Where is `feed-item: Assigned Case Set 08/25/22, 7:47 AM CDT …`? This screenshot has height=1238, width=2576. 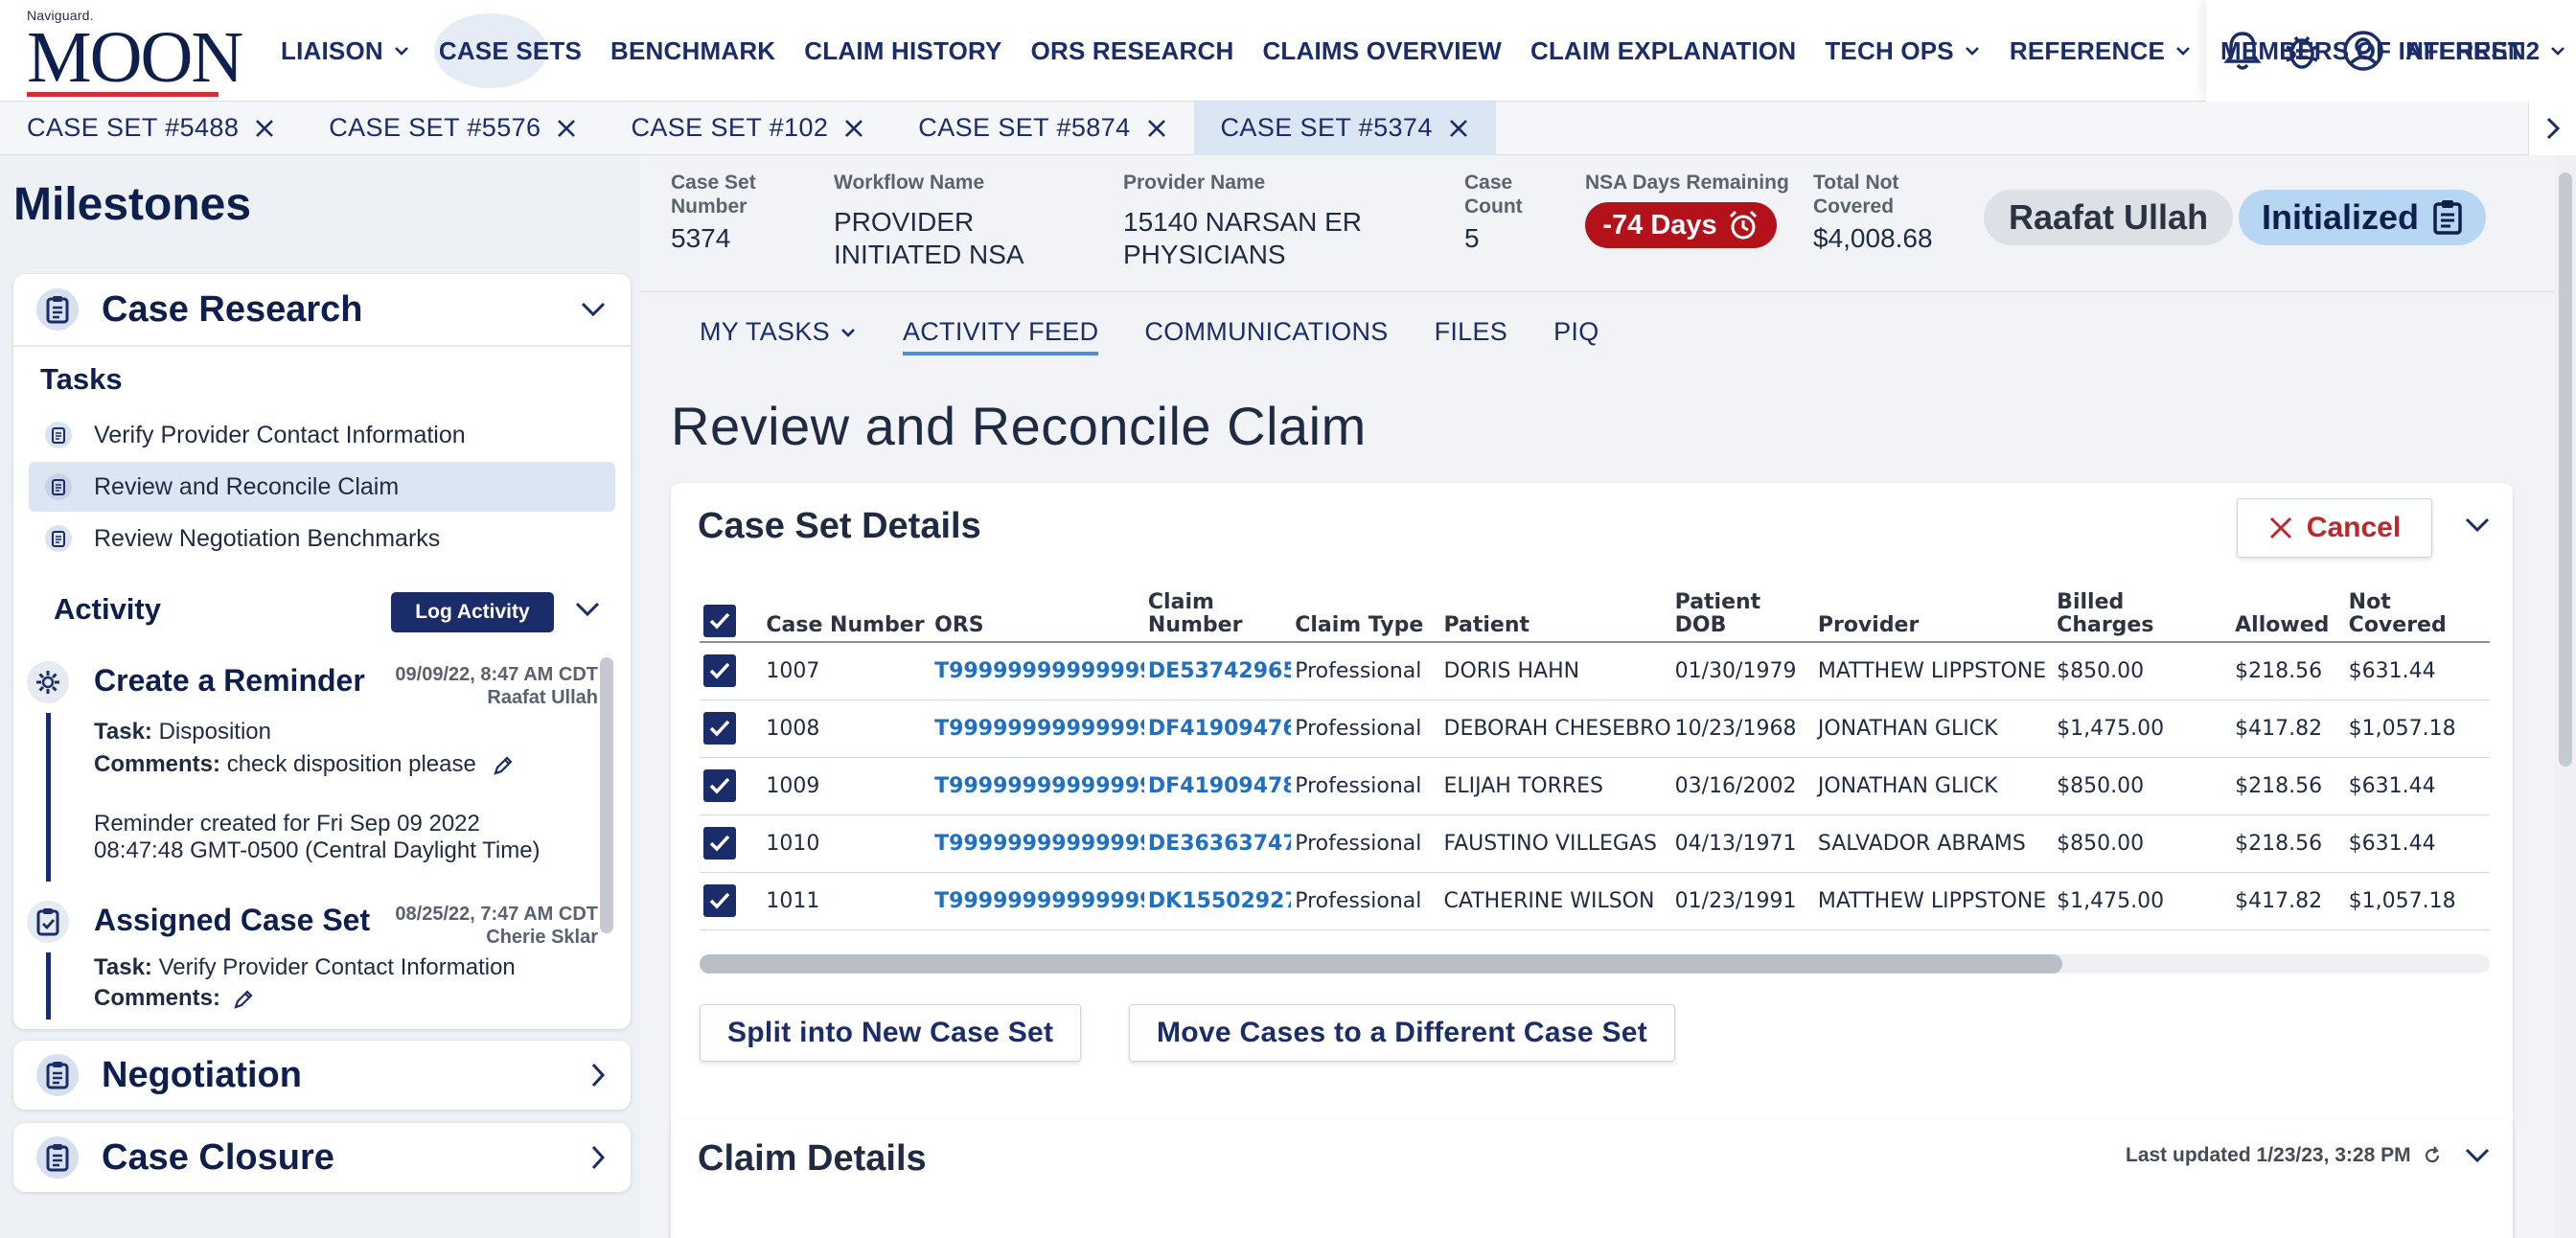
feed-item: Assigned Case Set 08/25/22, 7:47 AM CDT … is located at coordinates (305, 954).